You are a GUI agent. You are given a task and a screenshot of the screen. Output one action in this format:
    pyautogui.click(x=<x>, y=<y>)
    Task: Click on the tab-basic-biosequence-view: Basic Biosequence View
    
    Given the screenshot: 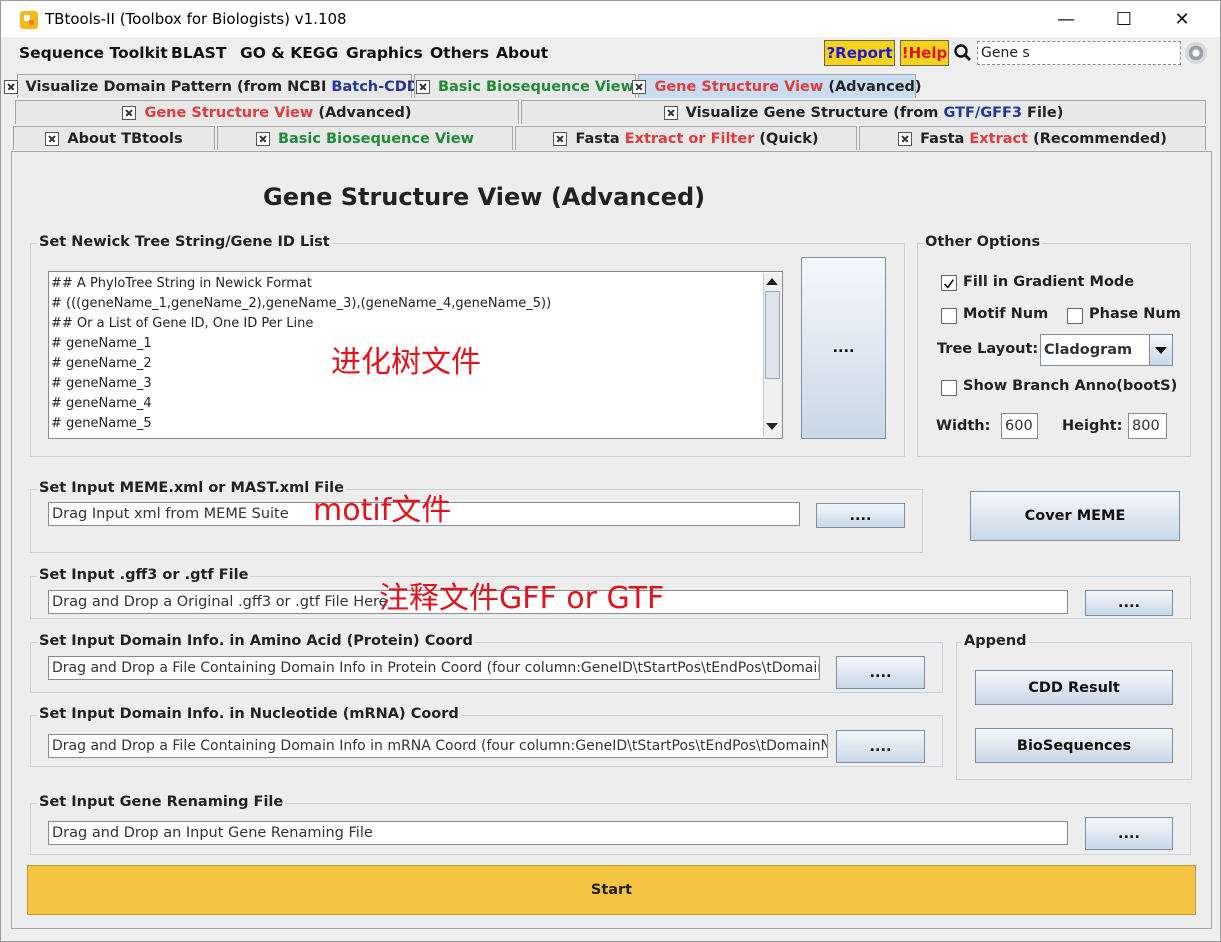 What is the action you would take?
    pyautogui.click(x=525, y=86)
    